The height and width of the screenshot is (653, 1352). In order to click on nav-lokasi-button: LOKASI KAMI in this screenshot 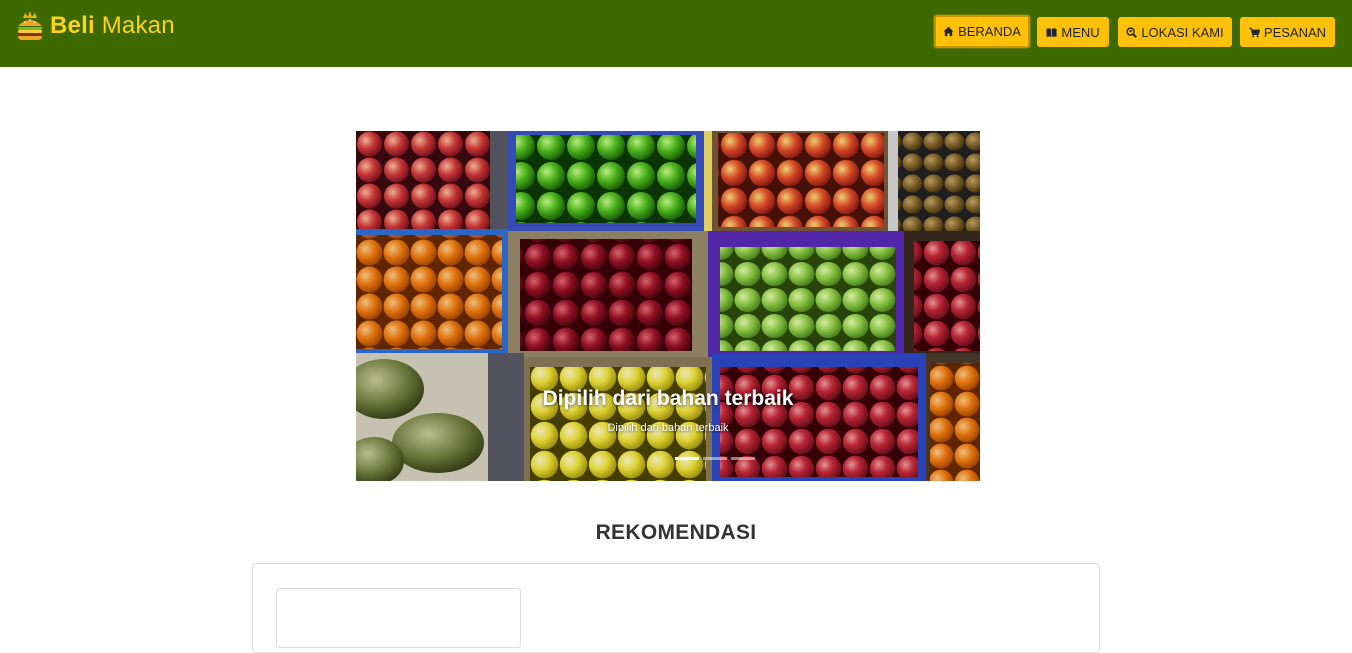, I will do `click(1175, 32)`.